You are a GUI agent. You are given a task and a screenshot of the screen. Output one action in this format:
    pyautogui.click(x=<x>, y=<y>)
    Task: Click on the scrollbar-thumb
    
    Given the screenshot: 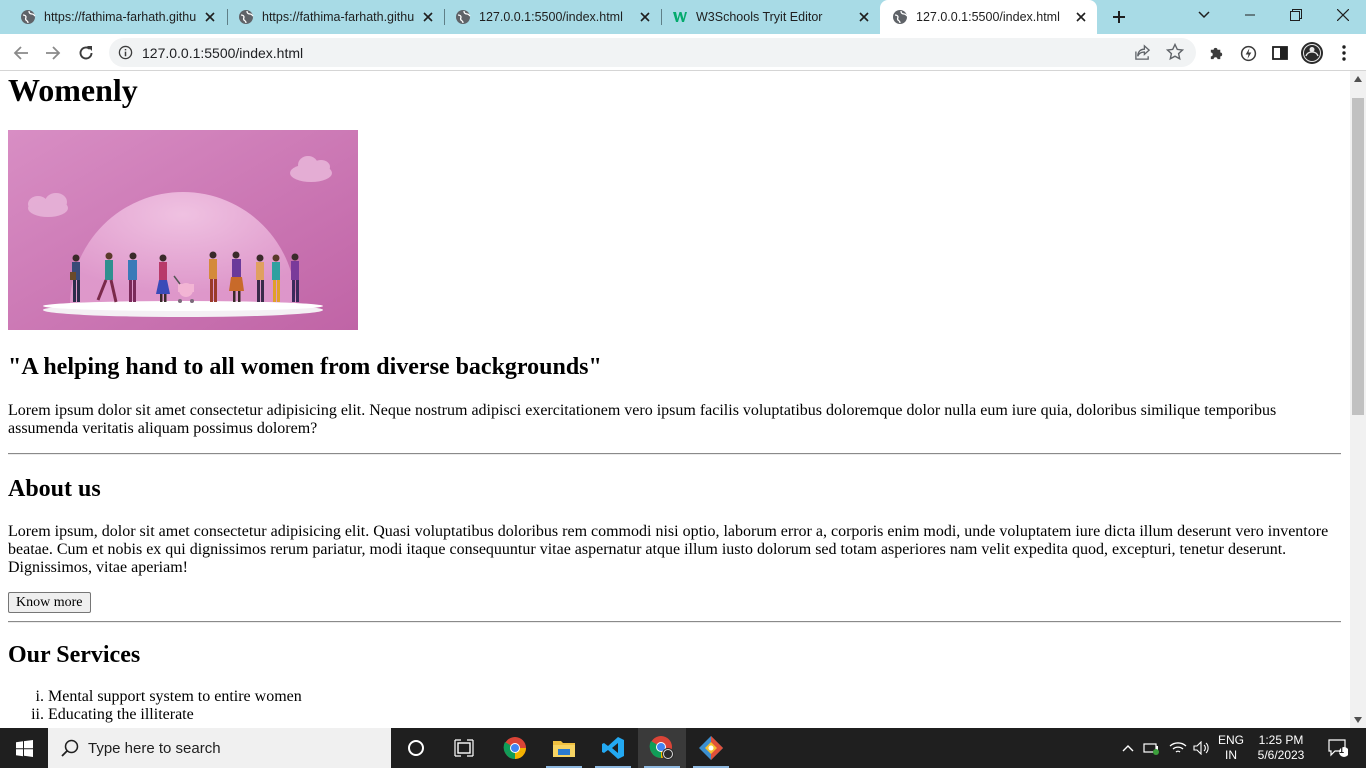 What is the action you would take?
    pyautogui.click(x=1358, y=256)
    